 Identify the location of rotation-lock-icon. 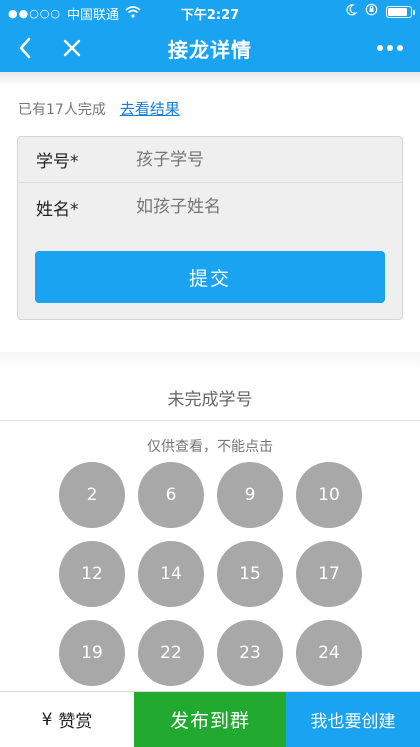
(371, 11).